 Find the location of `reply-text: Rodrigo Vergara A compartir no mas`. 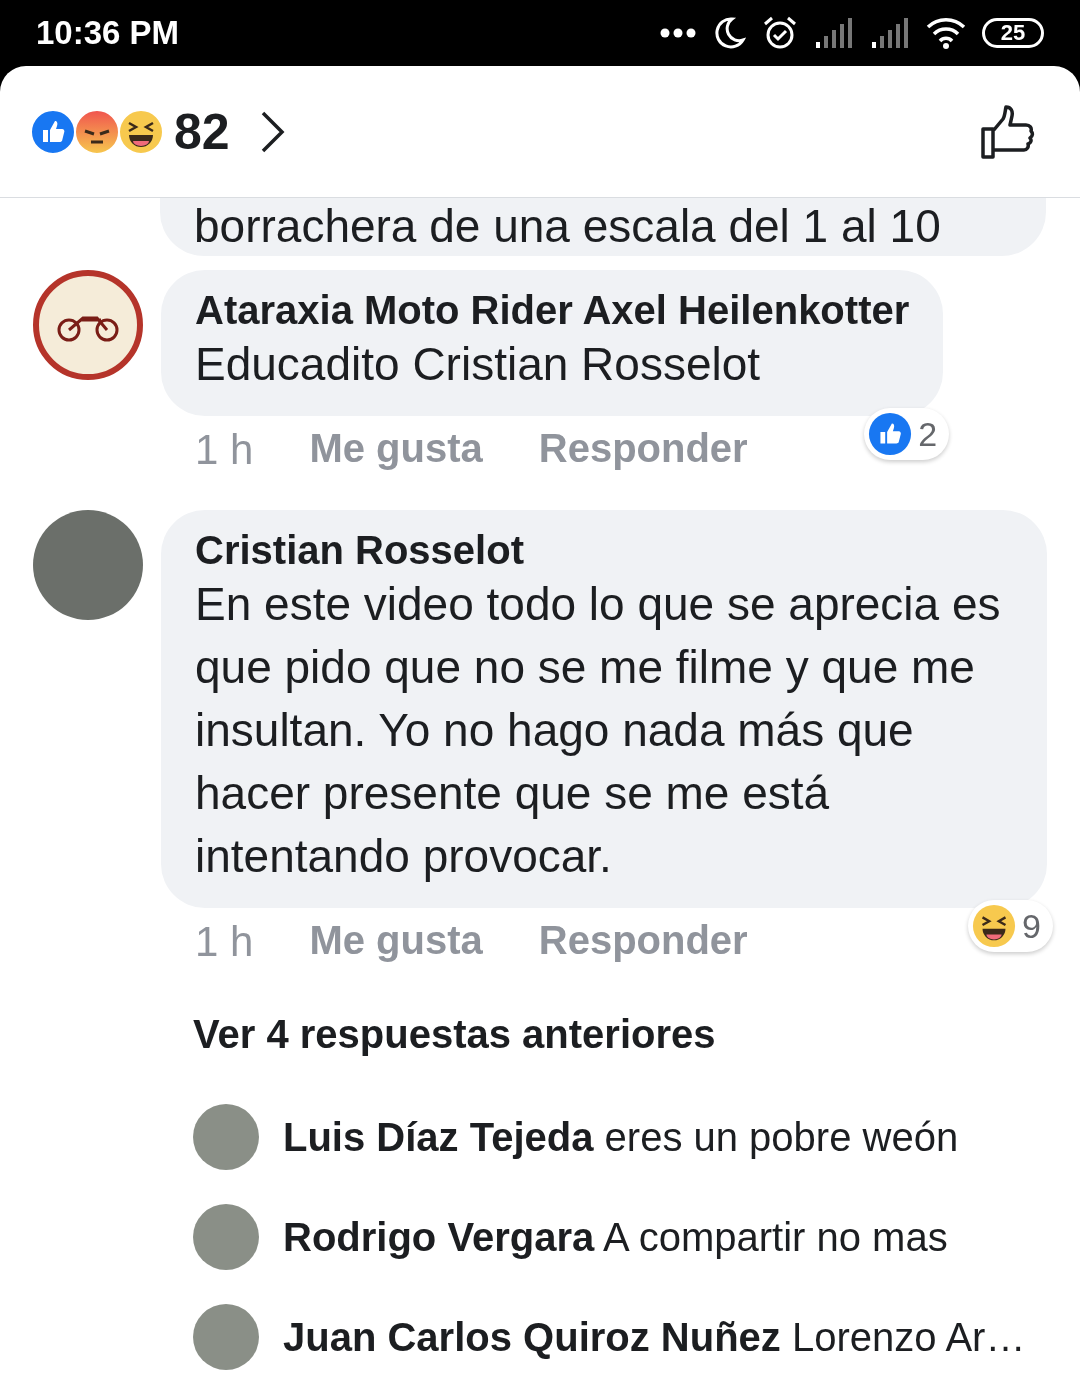

reply-text: Rodrigo Vergara A compartir no mas is located at coordinates (615, 1237).